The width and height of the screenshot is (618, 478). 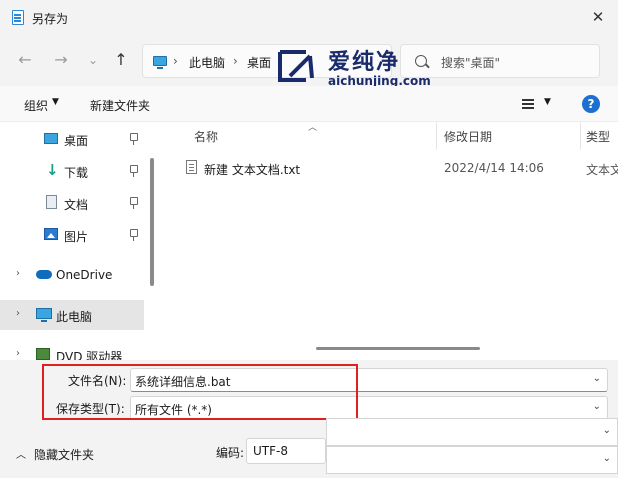 I want to click on file-date: 2022/4/14 14:06, so click(x=494, y=168).